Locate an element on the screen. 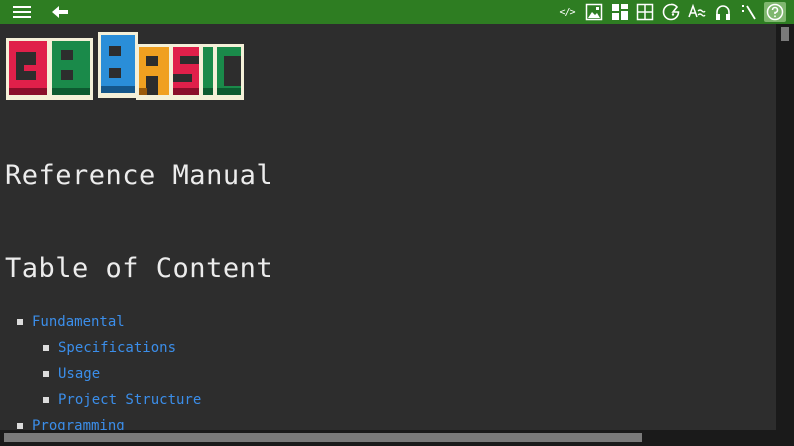 This screenshot has width=794, height=446. horizontal-scrollbar is located at coordinates (388, 438).